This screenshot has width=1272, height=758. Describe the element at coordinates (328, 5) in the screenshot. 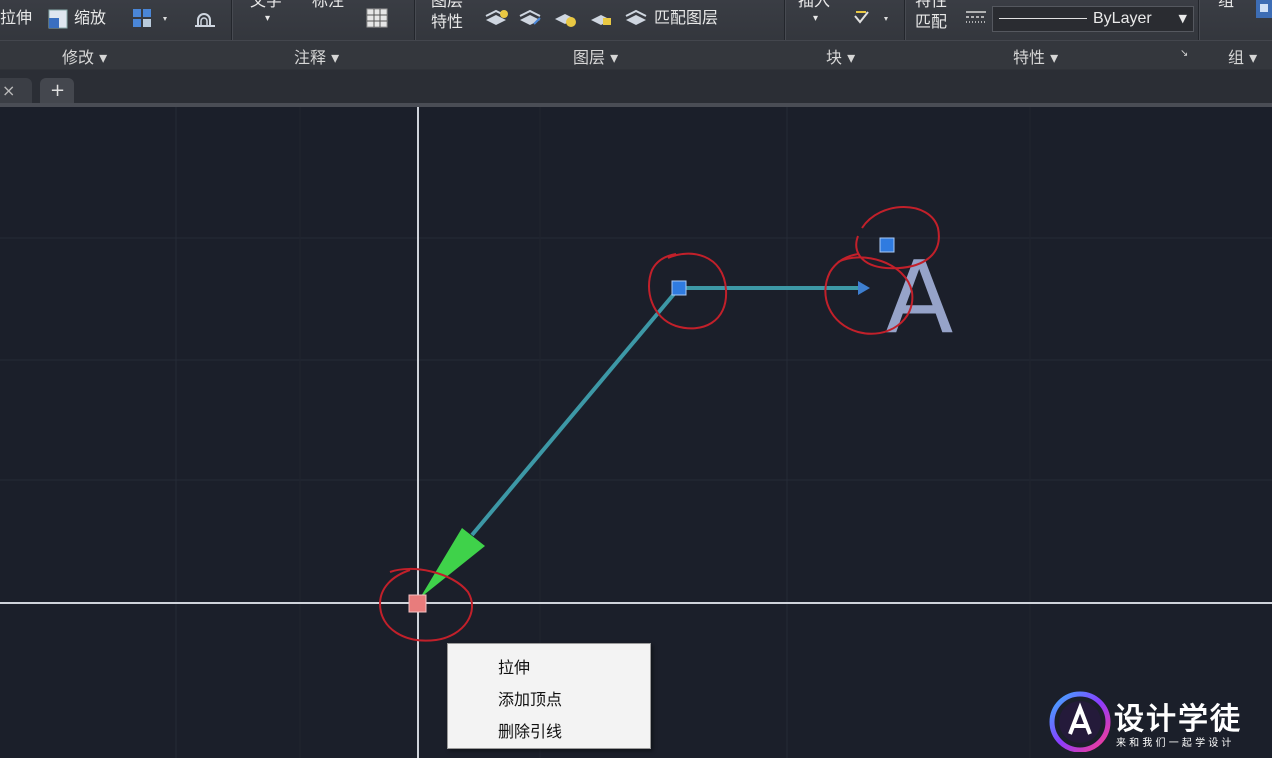

I see `dimension-button: 标注` at that location.